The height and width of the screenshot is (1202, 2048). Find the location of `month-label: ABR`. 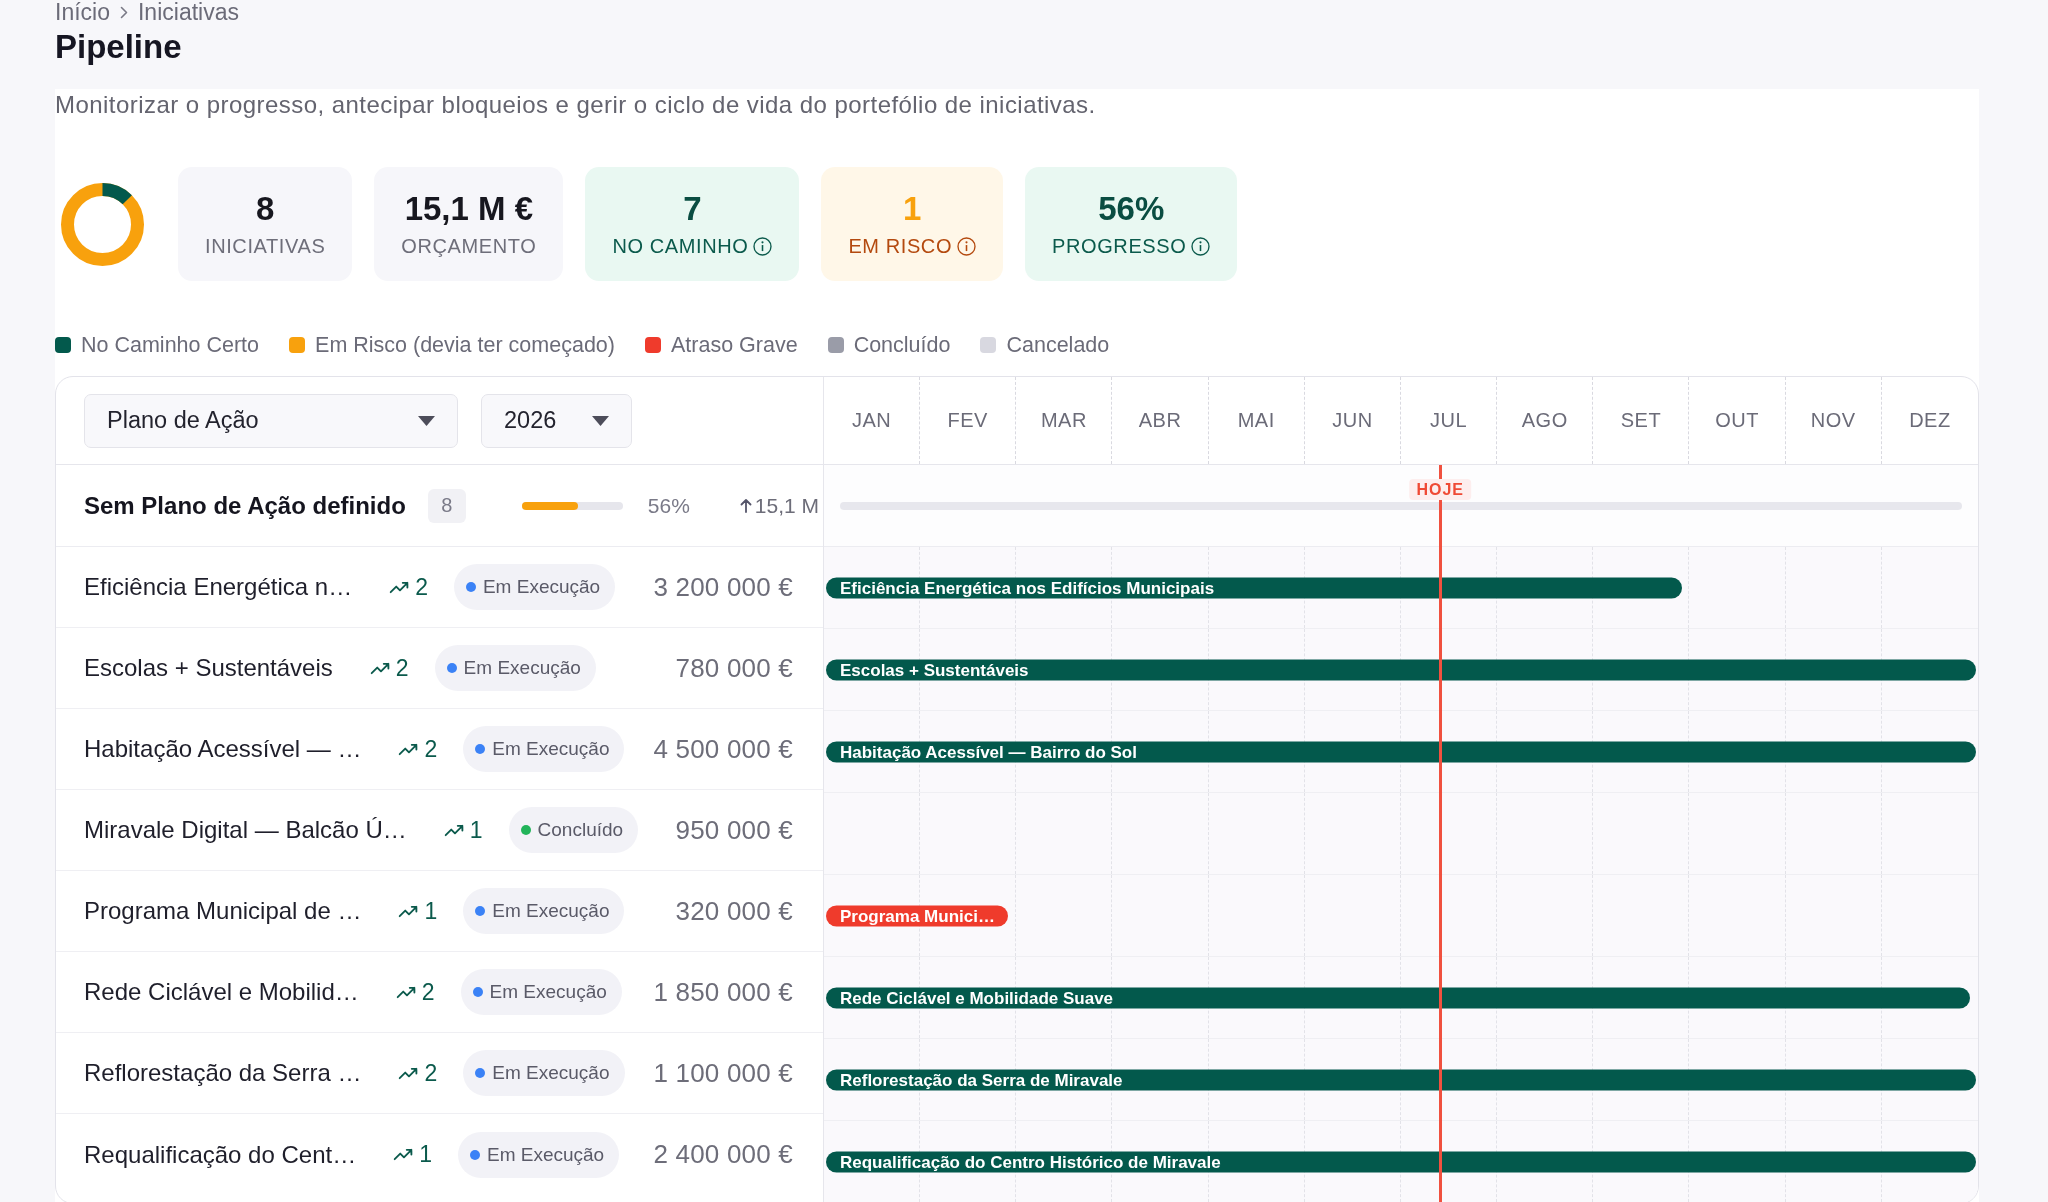

month-label: ABR is located at coordinates (1160, 420).